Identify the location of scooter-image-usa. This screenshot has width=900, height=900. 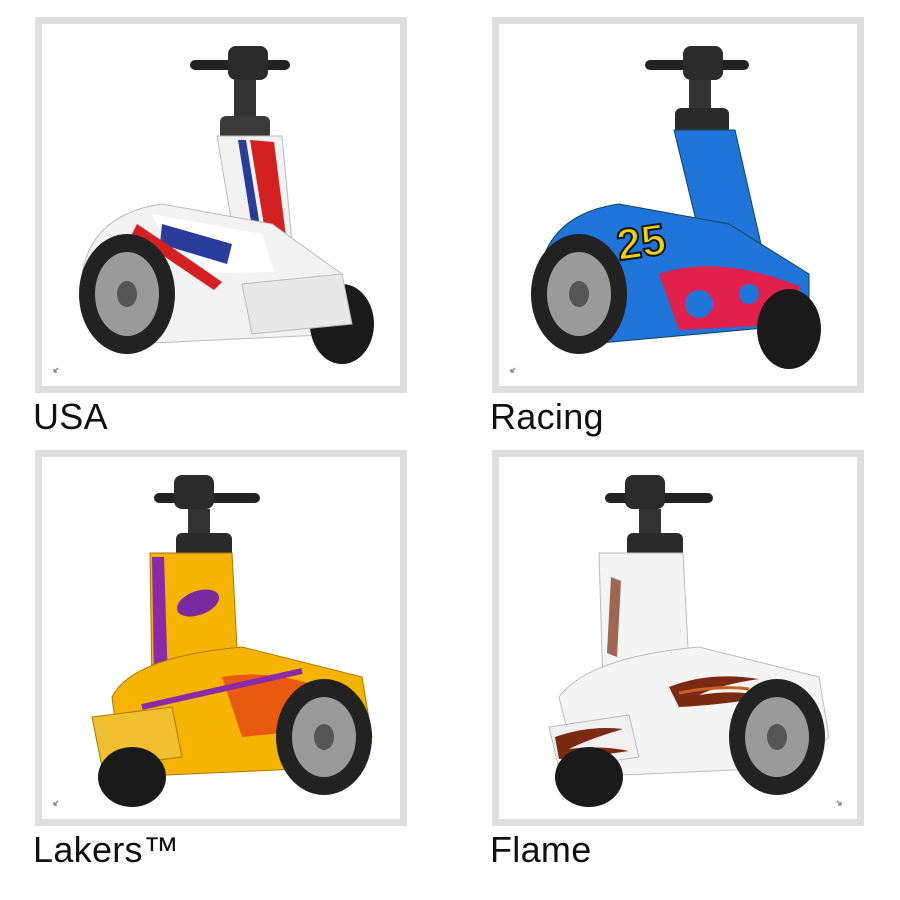
(226, 205).